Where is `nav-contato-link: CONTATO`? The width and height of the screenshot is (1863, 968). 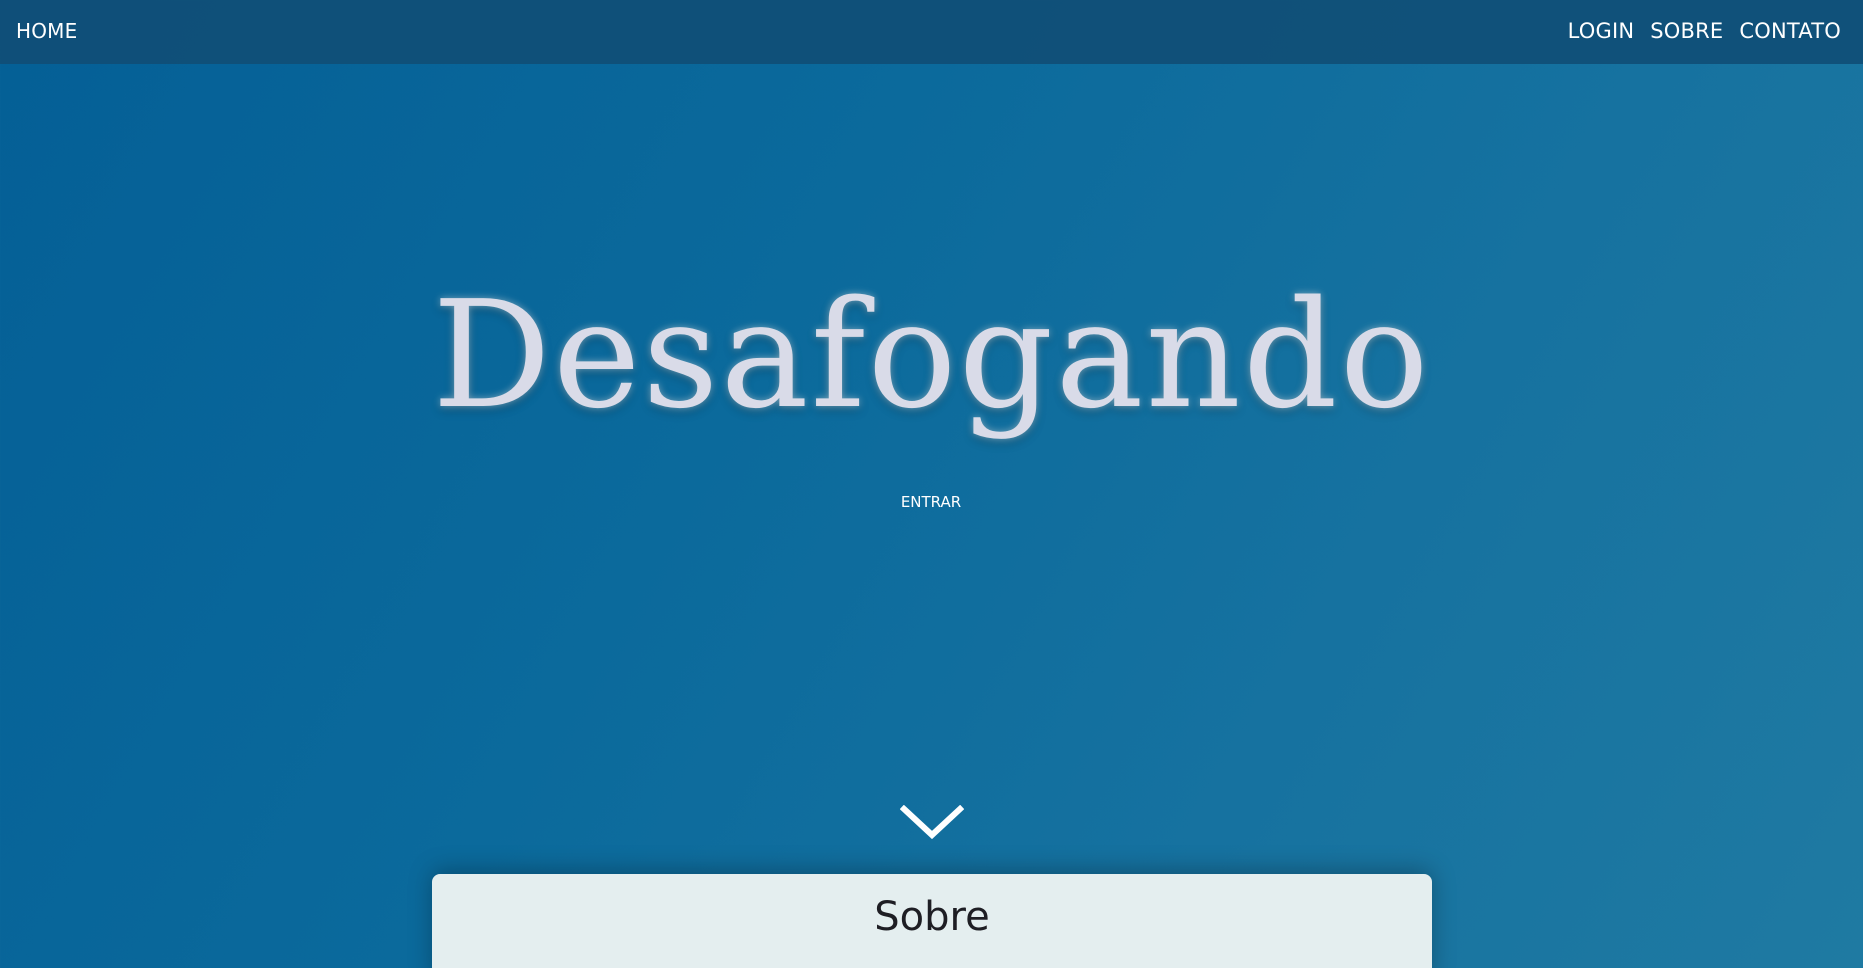 nav-contato-link: CONTATO is located at coordinates (1790, 31).